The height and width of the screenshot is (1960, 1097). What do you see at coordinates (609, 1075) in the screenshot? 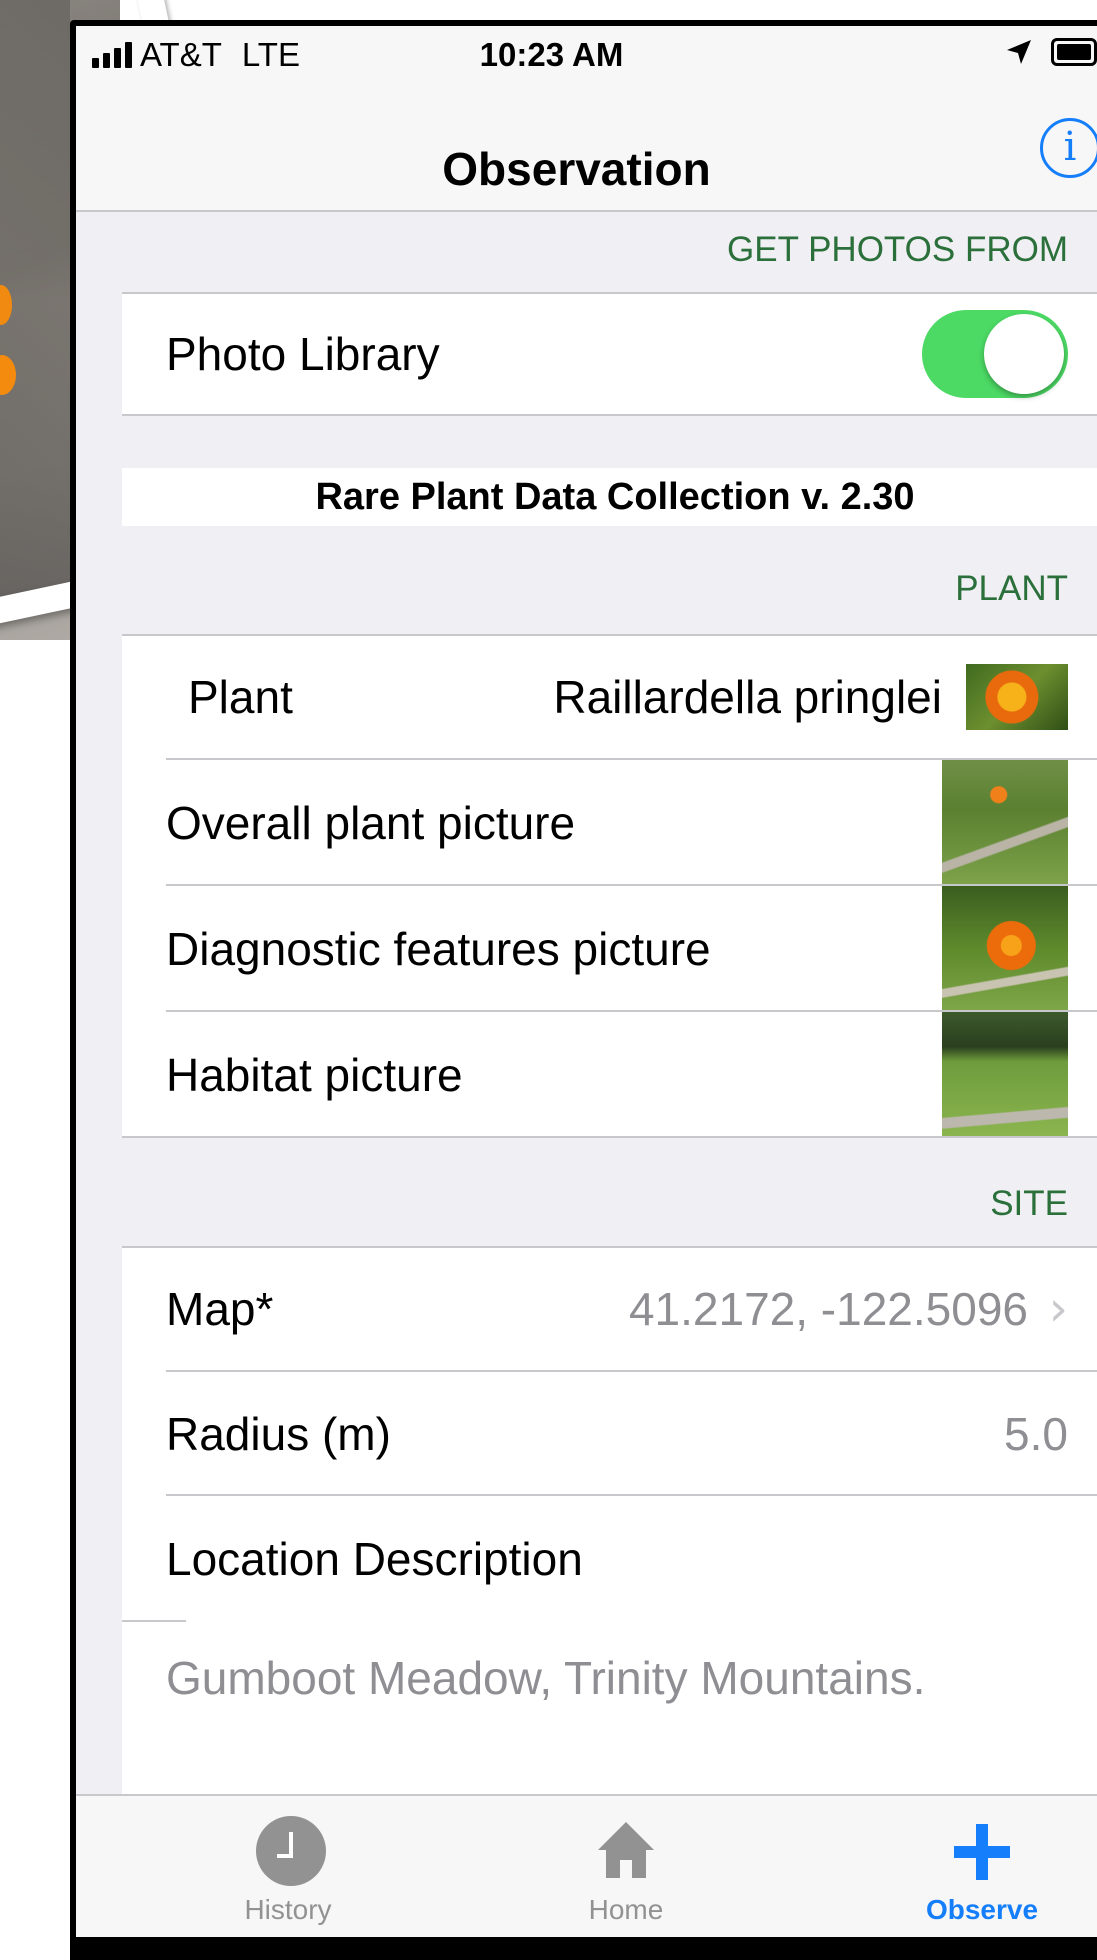
I see `habitat-picture-row: Habitat picture` at bounding box center [609, 1075].